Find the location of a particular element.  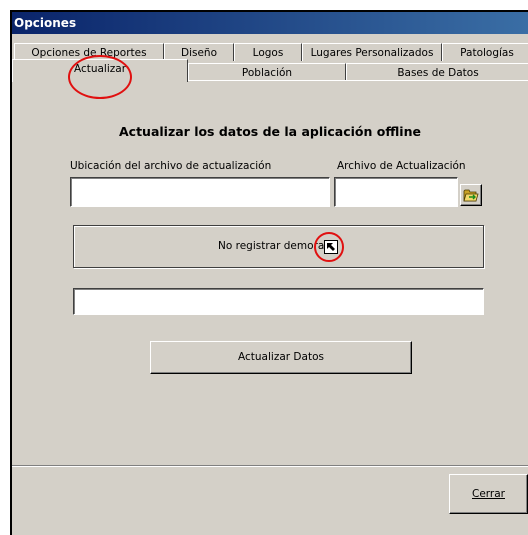

tab-label: Bases de Datos is located at coordinates (438, 73).